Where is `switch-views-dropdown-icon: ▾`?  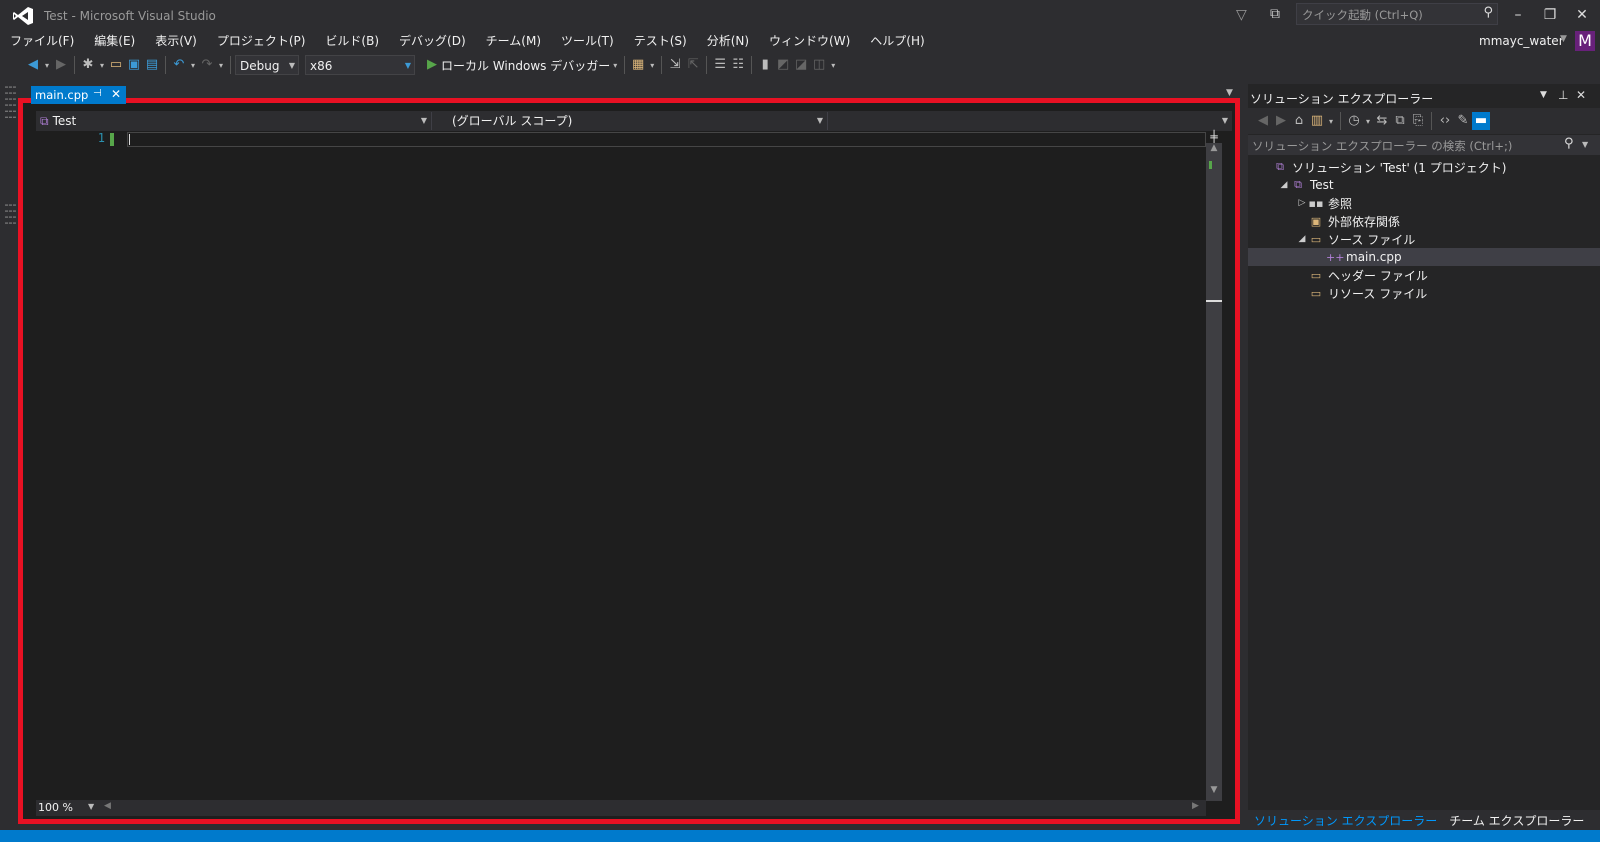
switch-views-dropdown-icon: ▾ is located at coordinates (1331, 121).